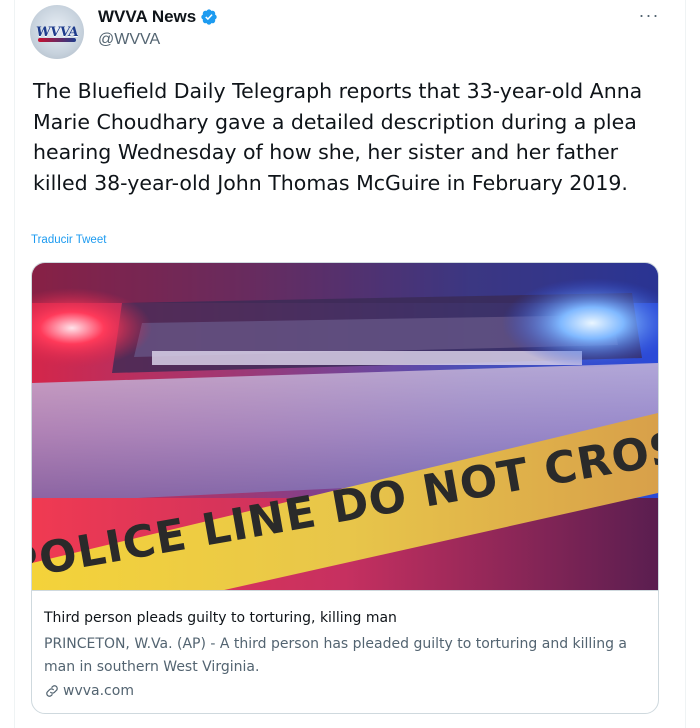 Image resolution: width=700 pixels, height=728 pixels. Describe the element at coordinates (68, 240) in the screenshot. I see `translate-tweet-link: Traducir Tweet` at that location.